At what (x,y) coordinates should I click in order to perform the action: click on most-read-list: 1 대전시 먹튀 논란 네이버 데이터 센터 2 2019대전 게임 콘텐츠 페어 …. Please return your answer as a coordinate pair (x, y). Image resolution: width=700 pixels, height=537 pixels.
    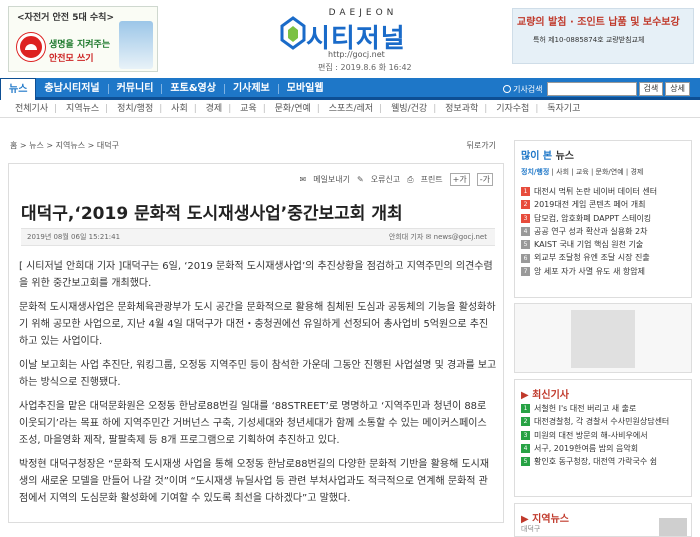
    Looking at the image, I should click on (589, 231).